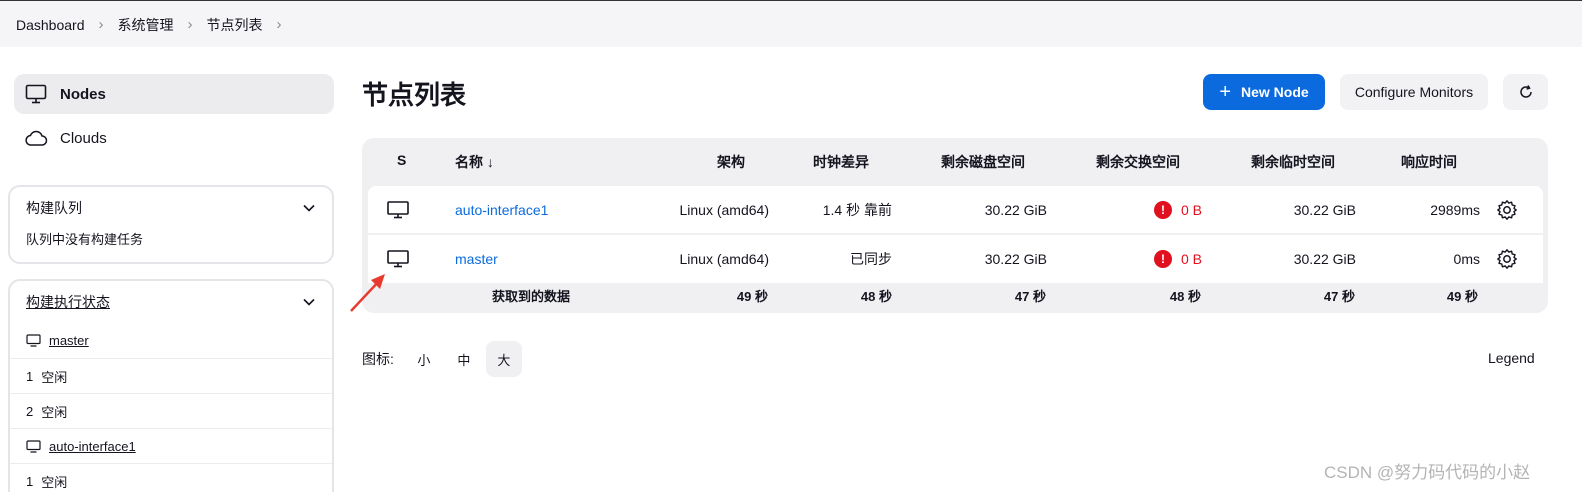 The width and height of the screenshot is (1582, 492). I want to click on icon-size-label: 图标:, so click(378, 359).